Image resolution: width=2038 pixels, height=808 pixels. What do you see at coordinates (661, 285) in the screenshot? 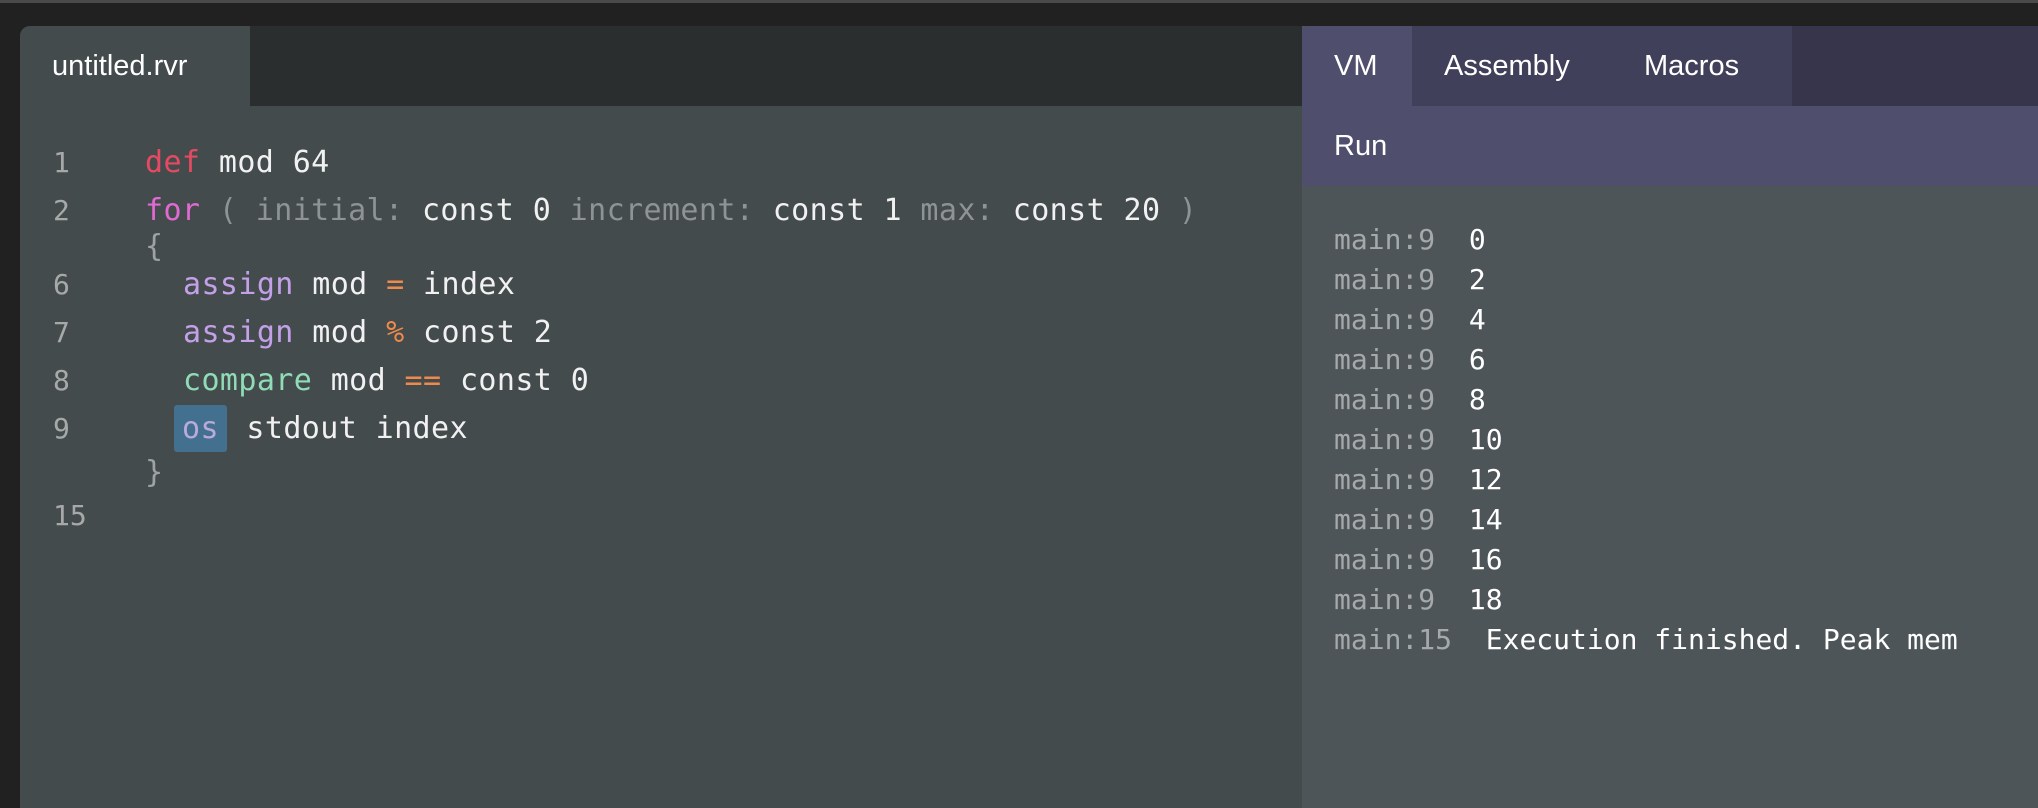
I see `code-line: 6 assign mod = index` at bounding box center [661, 285].